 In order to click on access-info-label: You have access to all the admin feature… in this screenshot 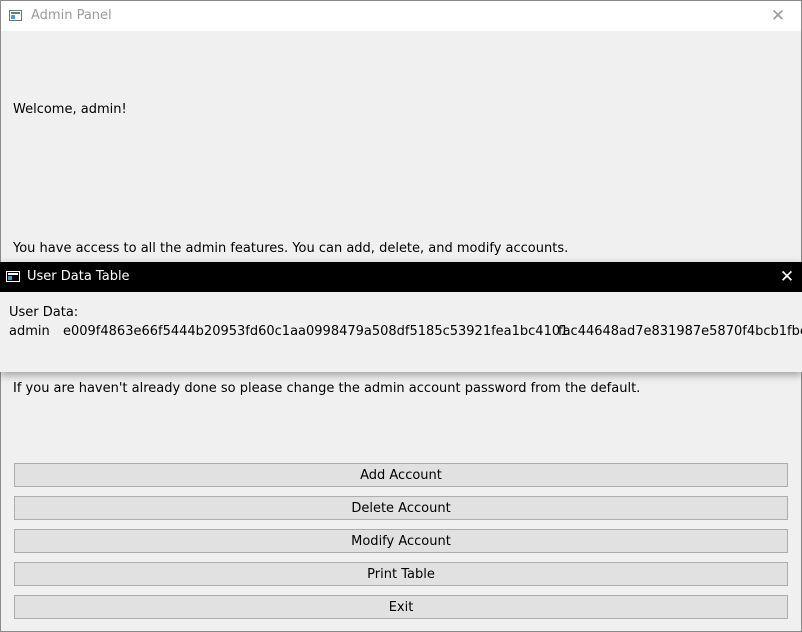, I will do `click(291, 248)`.